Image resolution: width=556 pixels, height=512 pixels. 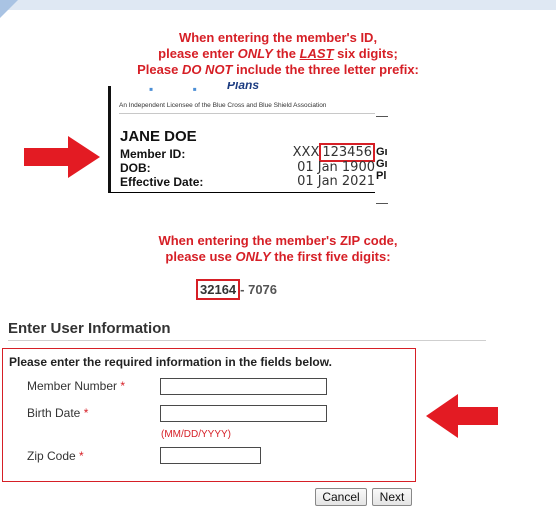 What do you see at coordinates (58, 413) in the screenshot?
I see `birth-date-label: Birth Date *` at bounding box center [58, 413].